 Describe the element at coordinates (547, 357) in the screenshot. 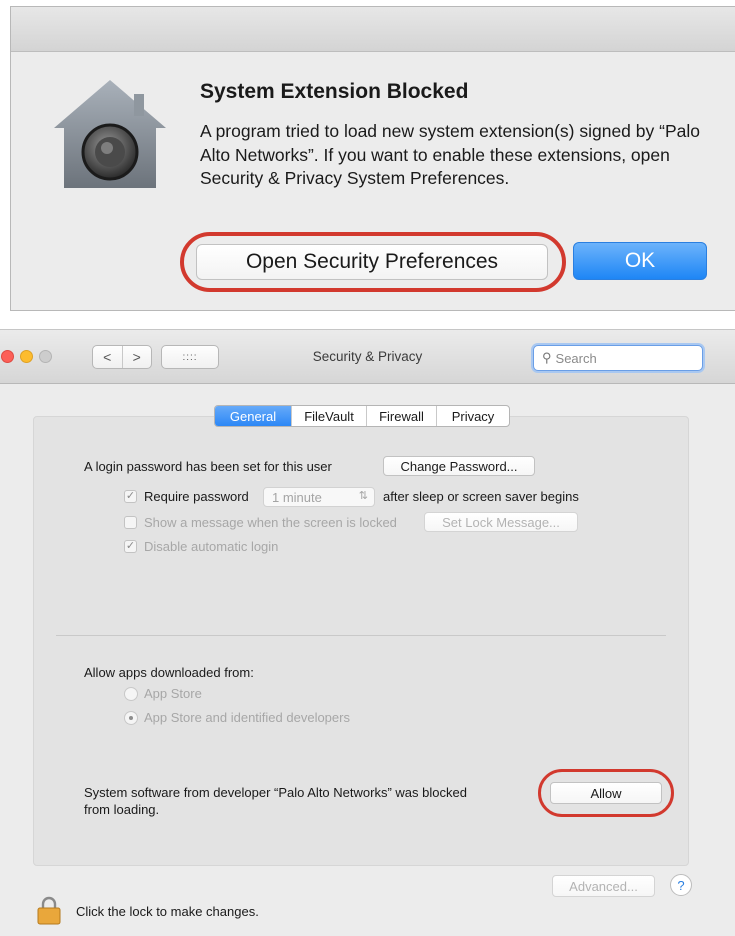

I see `search-icon: ⚲` at that location.